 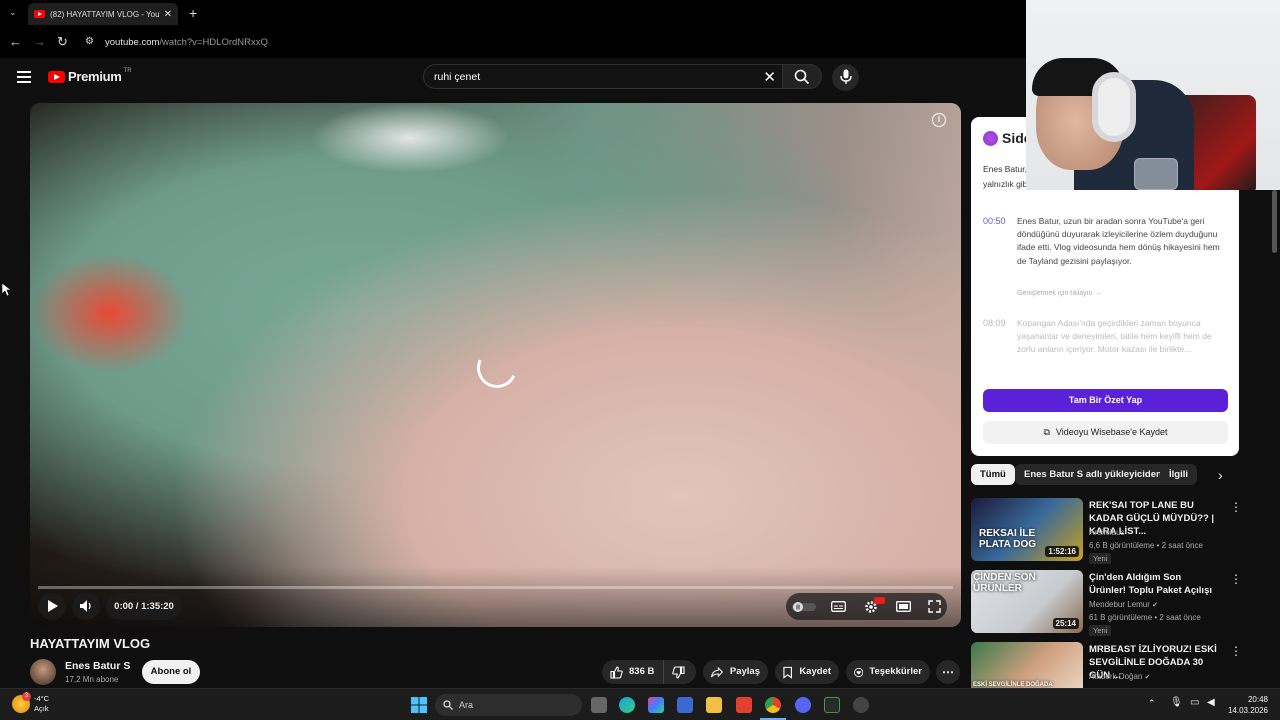 I want to click on file-explorer-icon, so click(x=714, y=705).